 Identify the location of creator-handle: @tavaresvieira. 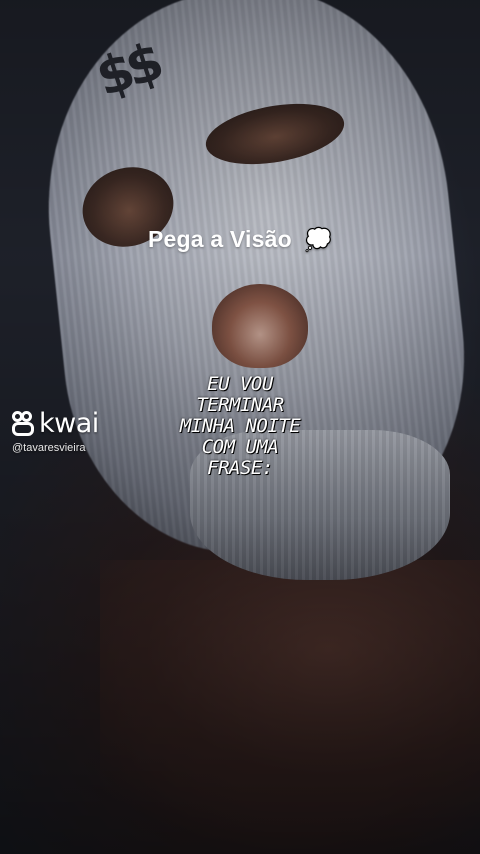
(49, 448).